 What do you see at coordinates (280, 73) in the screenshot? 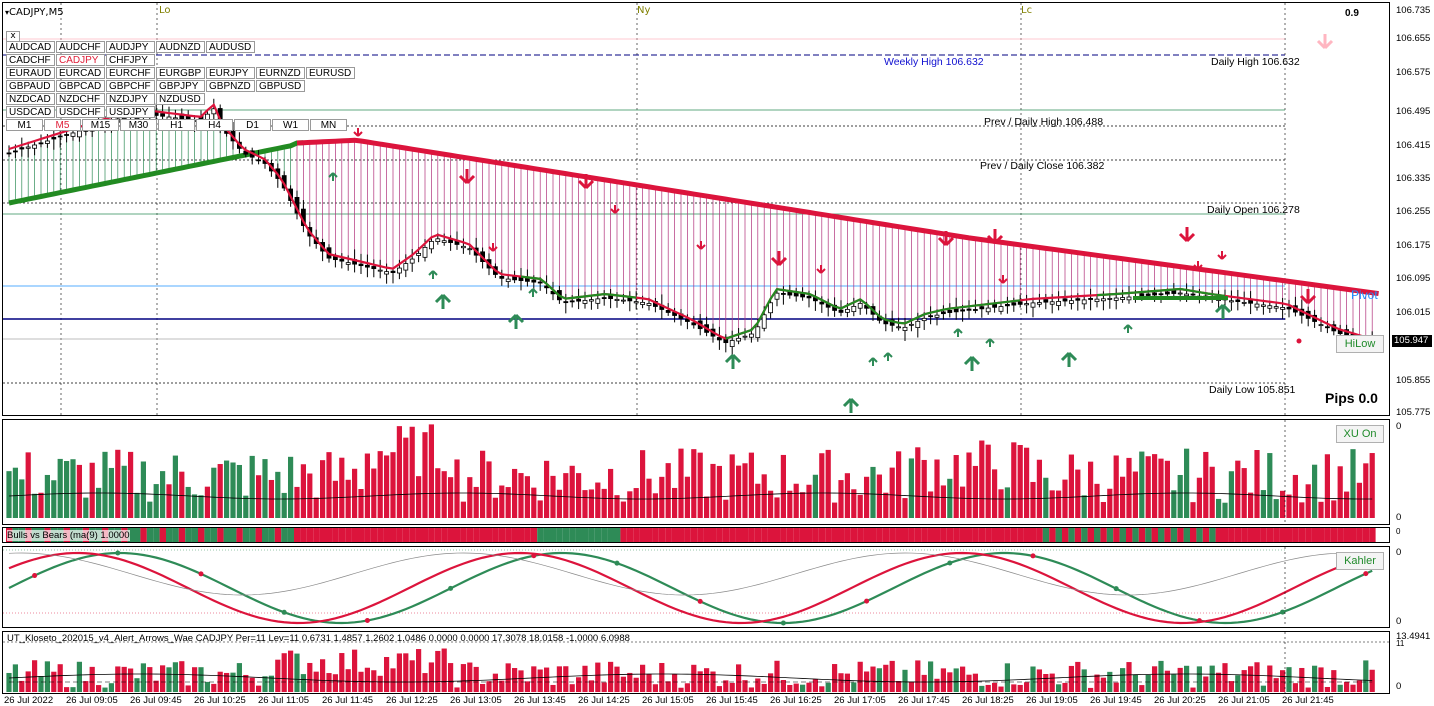
I see `symbol-button-eurnzd: EURNZD` at bounding box center [280, 73].